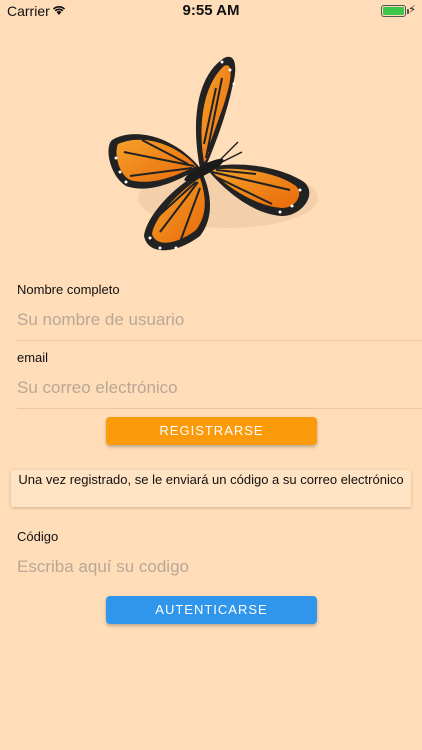 This screenshot has width=422, height=750. Describe the element at coordinates (211, 610) in the screenshot. I see `authenticate-button: AUTENTICARSE` at that location.